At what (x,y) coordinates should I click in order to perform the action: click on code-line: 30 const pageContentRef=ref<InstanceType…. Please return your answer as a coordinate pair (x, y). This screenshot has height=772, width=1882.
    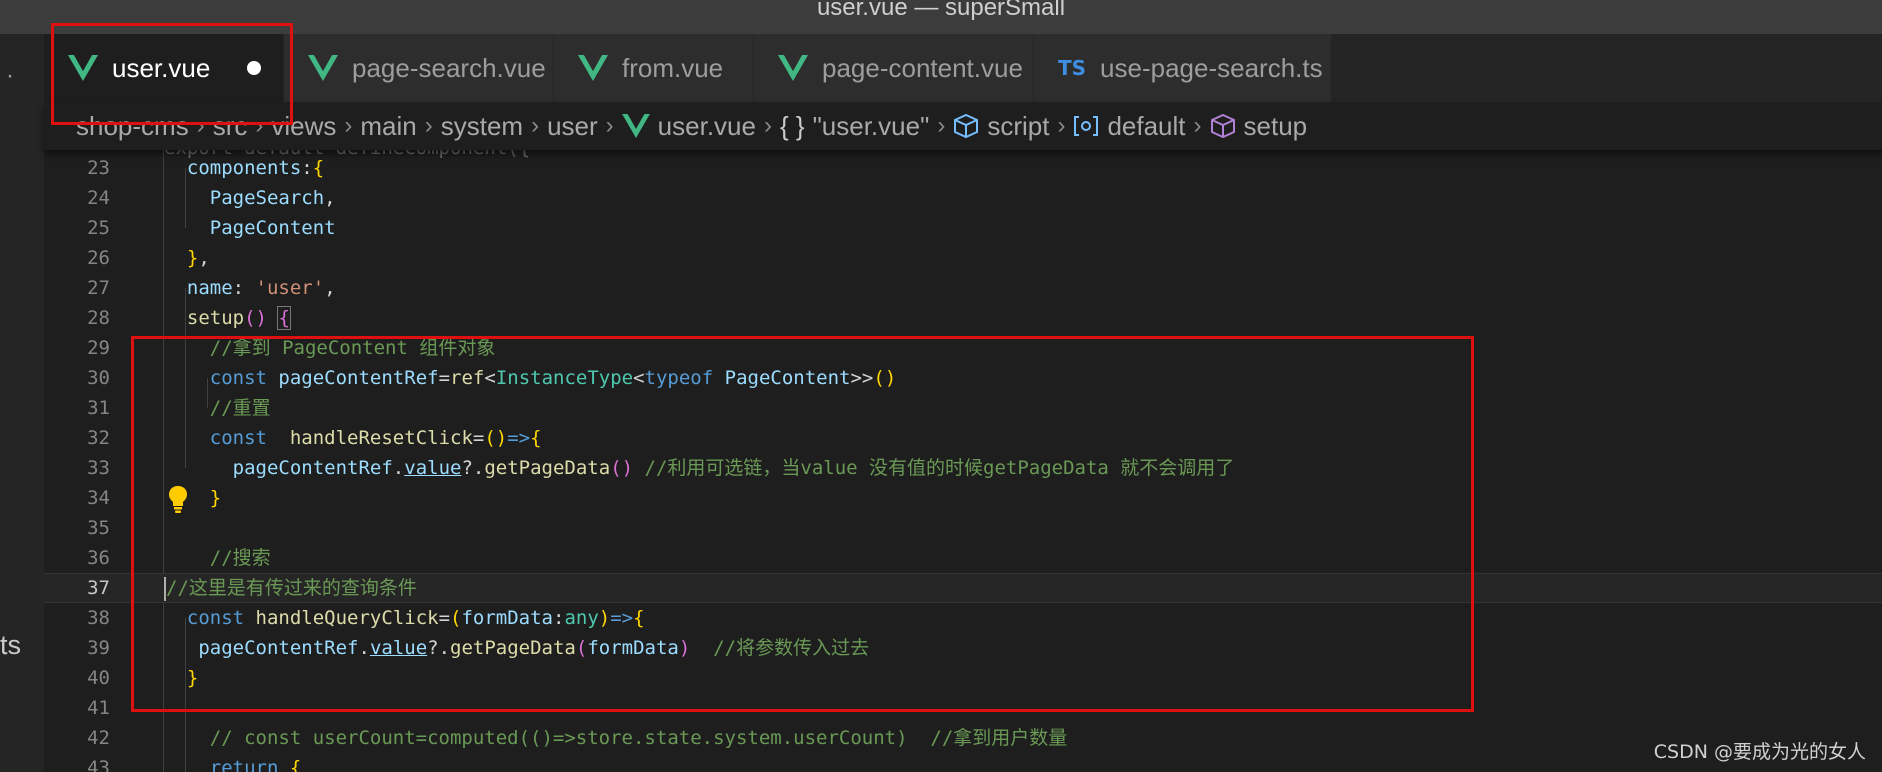
    Looking at the image, I should click on (963, 378).